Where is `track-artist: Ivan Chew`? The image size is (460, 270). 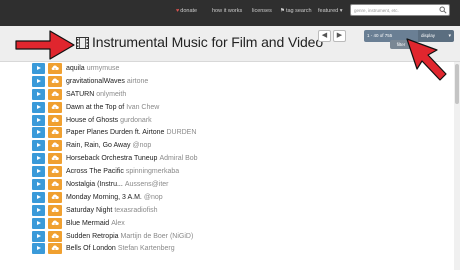
track-artist: Ivan Chew is located at coordinates (142, 107).